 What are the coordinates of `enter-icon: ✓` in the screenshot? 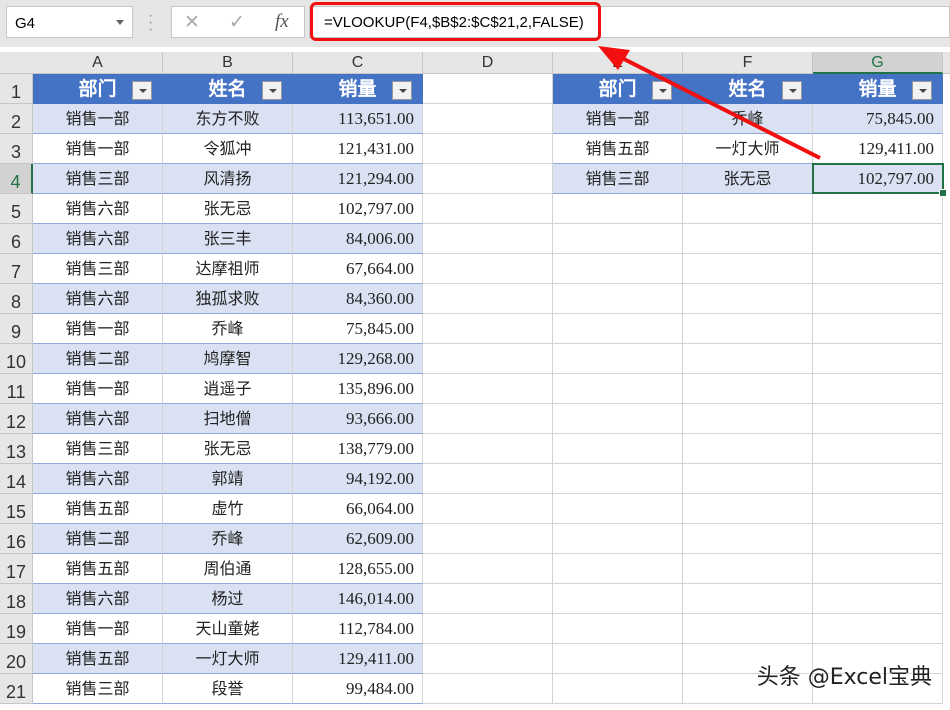 It's located at (237, 22).